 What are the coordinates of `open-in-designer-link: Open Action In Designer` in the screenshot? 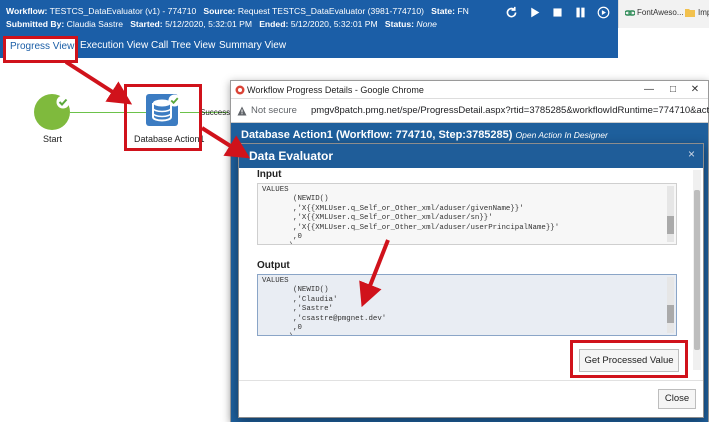 It's located at (562, 135).